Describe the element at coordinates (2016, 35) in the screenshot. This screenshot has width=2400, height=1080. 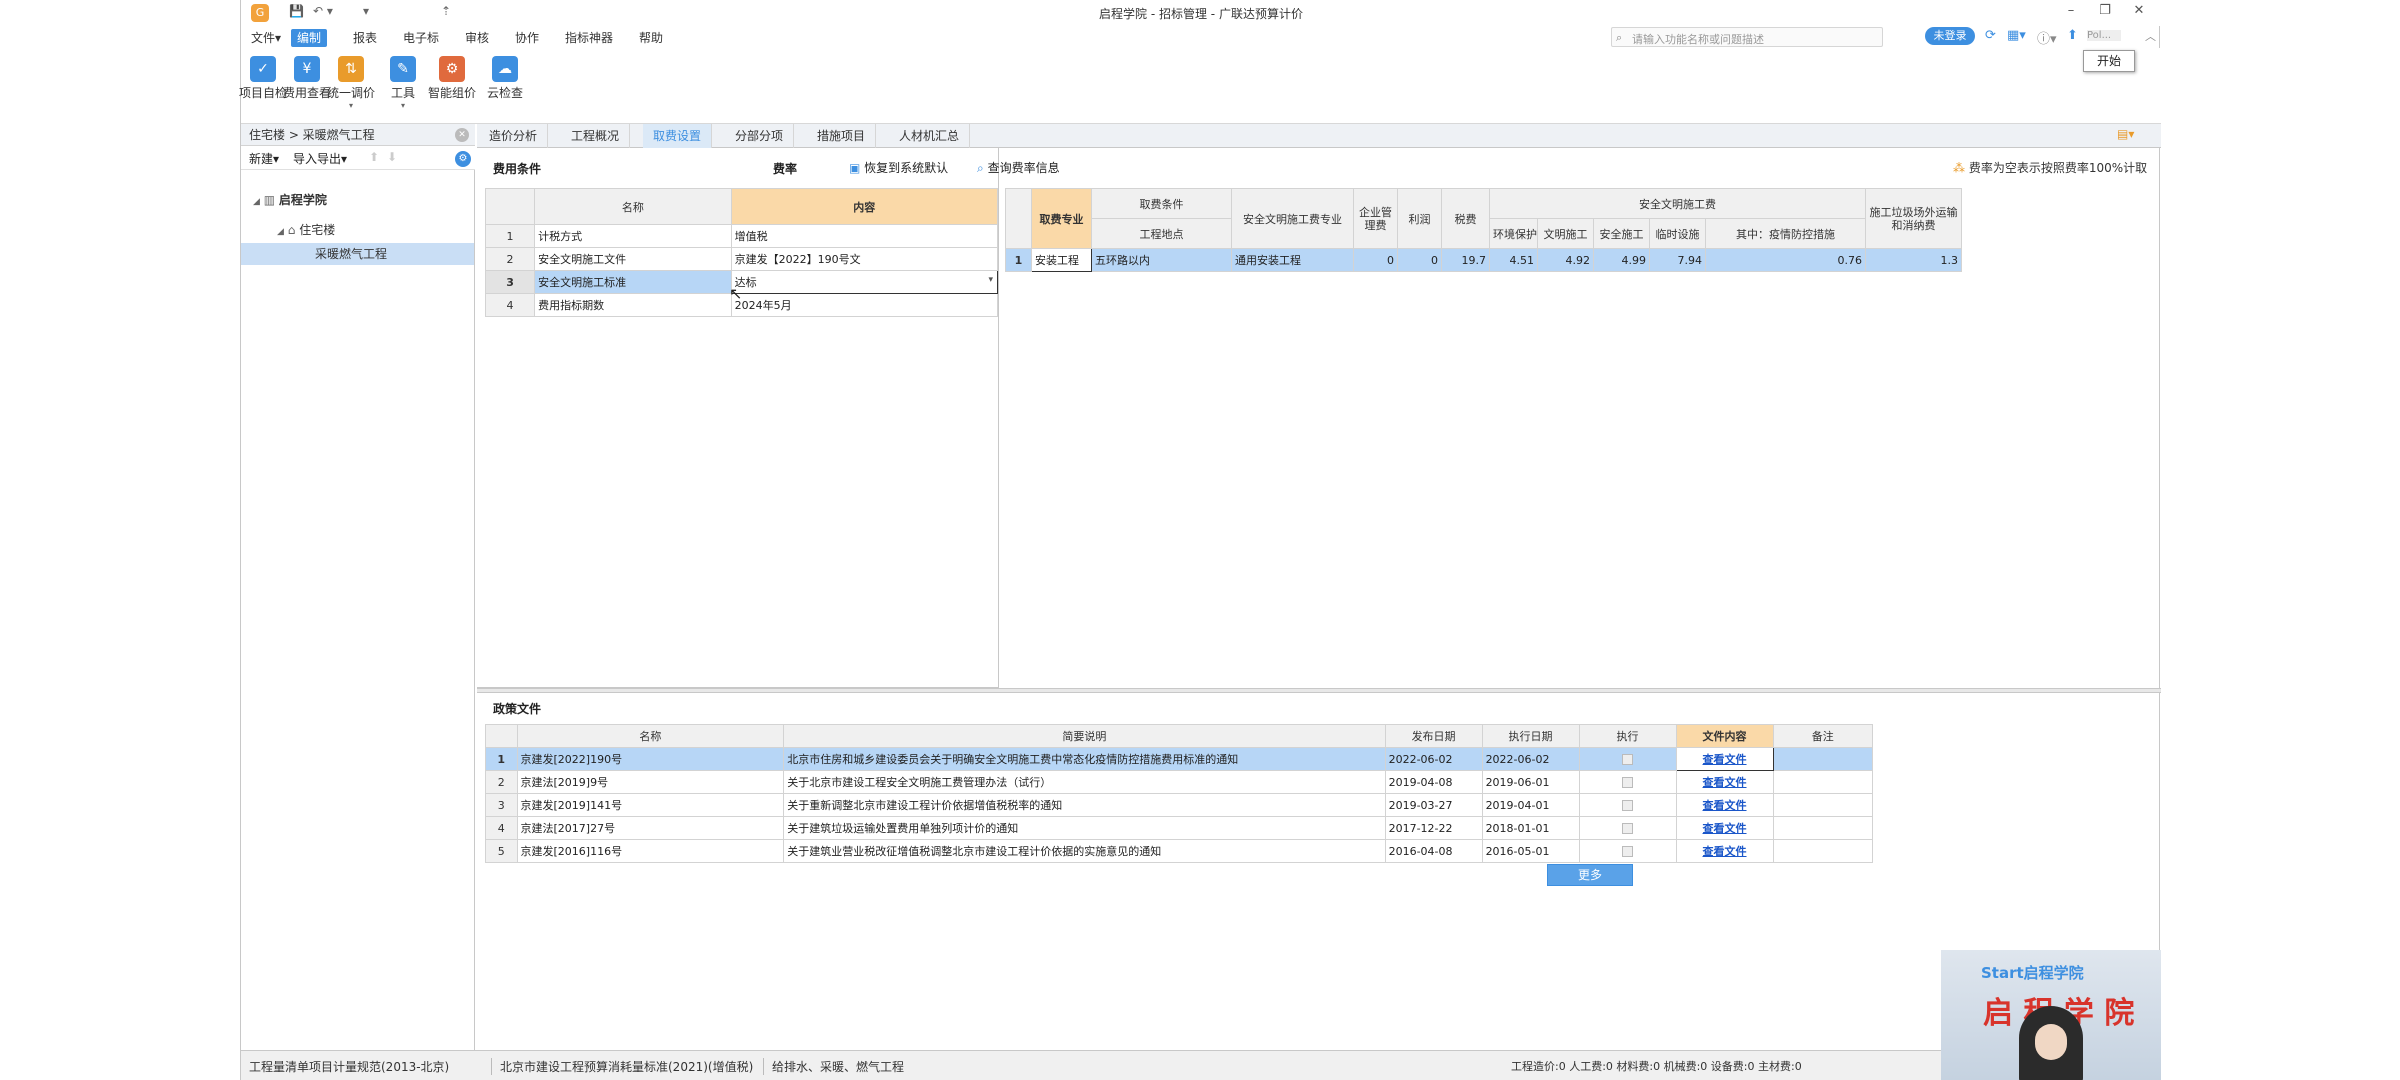
I see `grid-menu-icon: ▦▾` at that location.